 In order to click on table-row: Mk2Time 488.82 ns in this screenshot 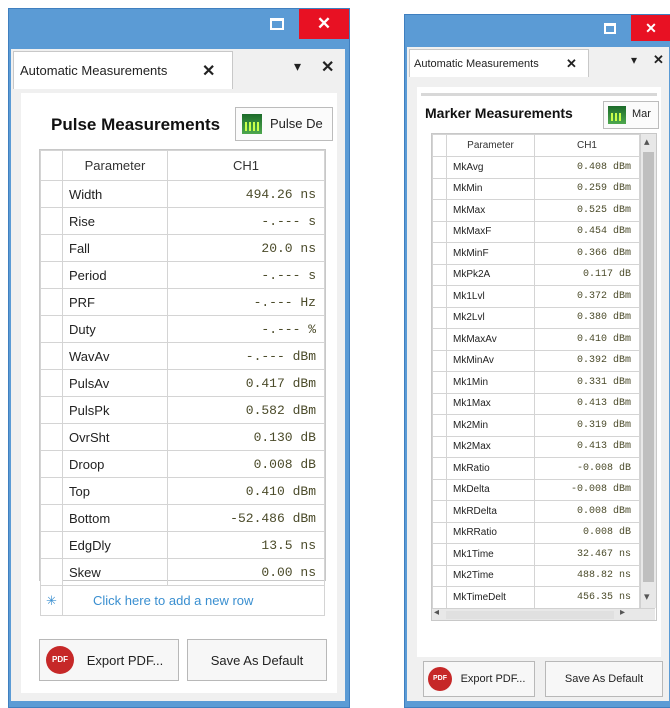, I will do `click(536, 575)`.